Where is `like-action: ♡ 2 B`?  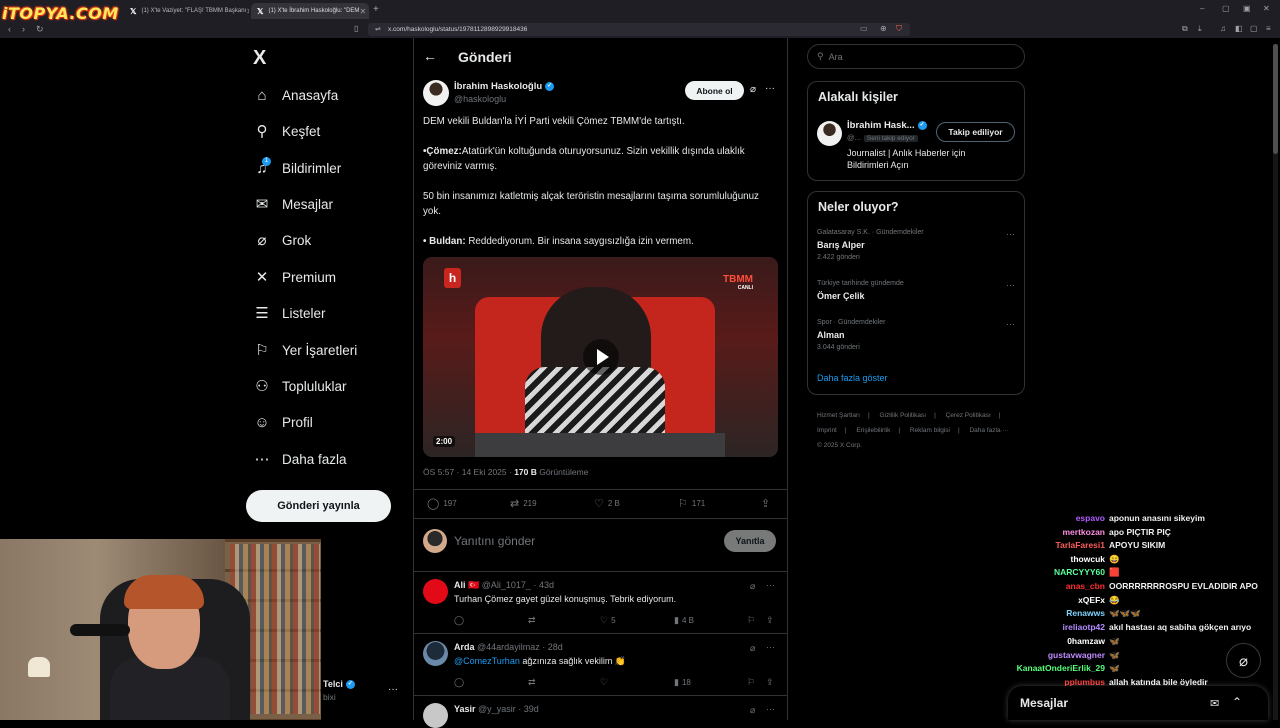
like-action: ♡ 2 B is located at coordinates (607, 503).